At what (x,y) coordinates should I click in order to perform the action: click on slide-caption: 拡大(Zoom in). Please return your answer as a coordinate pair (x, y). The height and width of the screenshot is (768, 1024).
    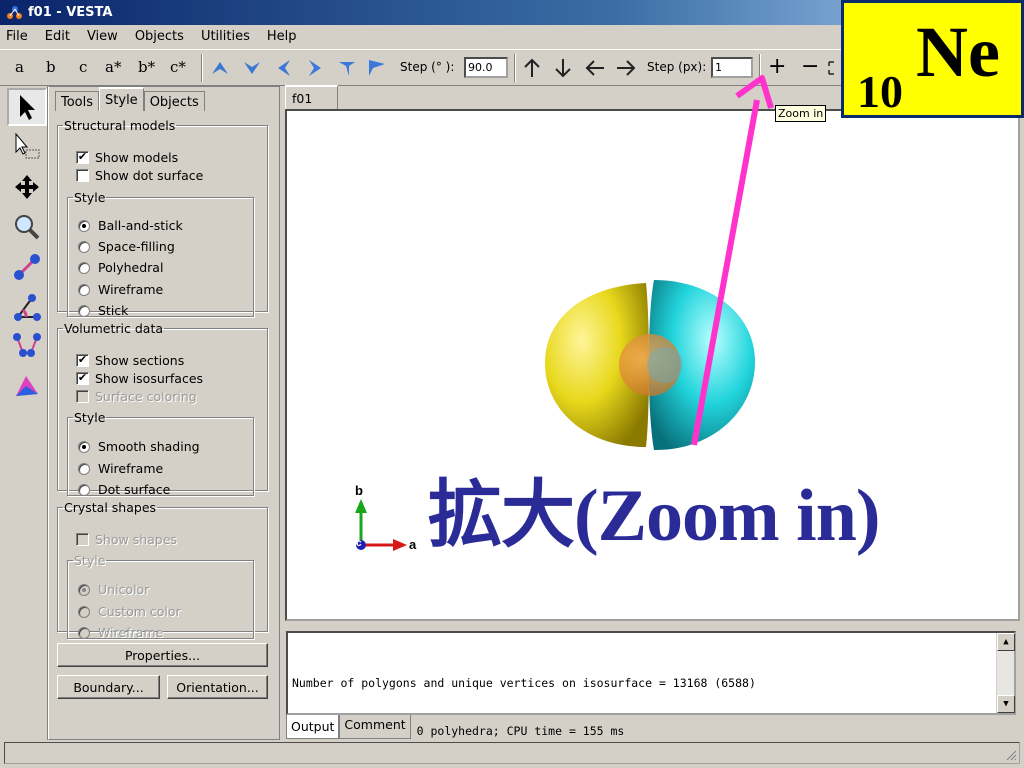
    Looking at the image, I should click on (654, 516).